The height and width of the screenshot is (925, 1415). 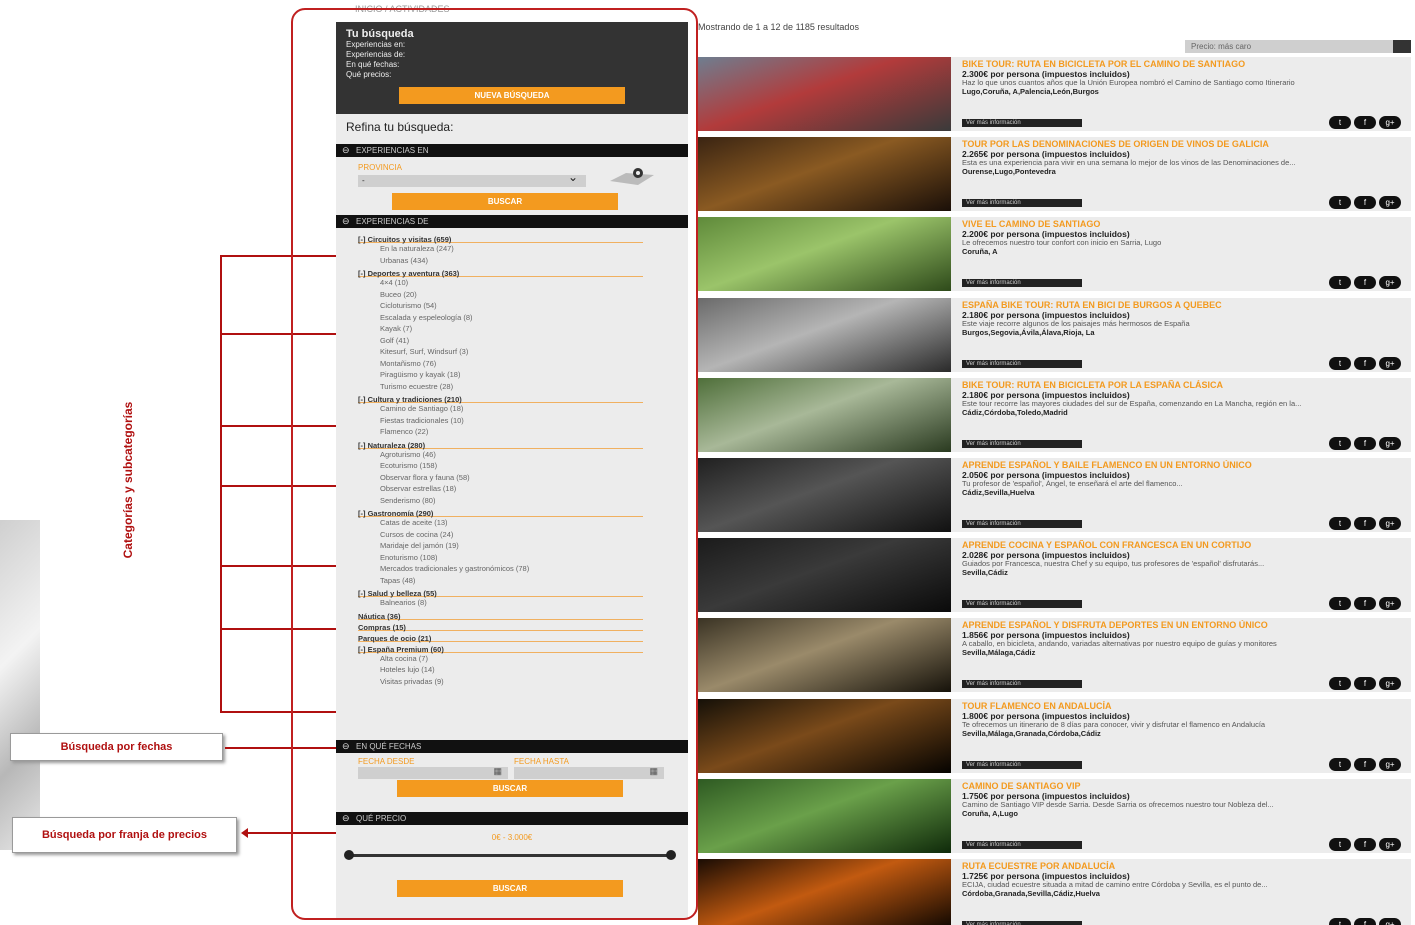 What do you see at coordinates (523, 375) in the screenshot?
I see `subcategory-item: Piragüismo y kayak (18)` at bounding box center [523, 375].